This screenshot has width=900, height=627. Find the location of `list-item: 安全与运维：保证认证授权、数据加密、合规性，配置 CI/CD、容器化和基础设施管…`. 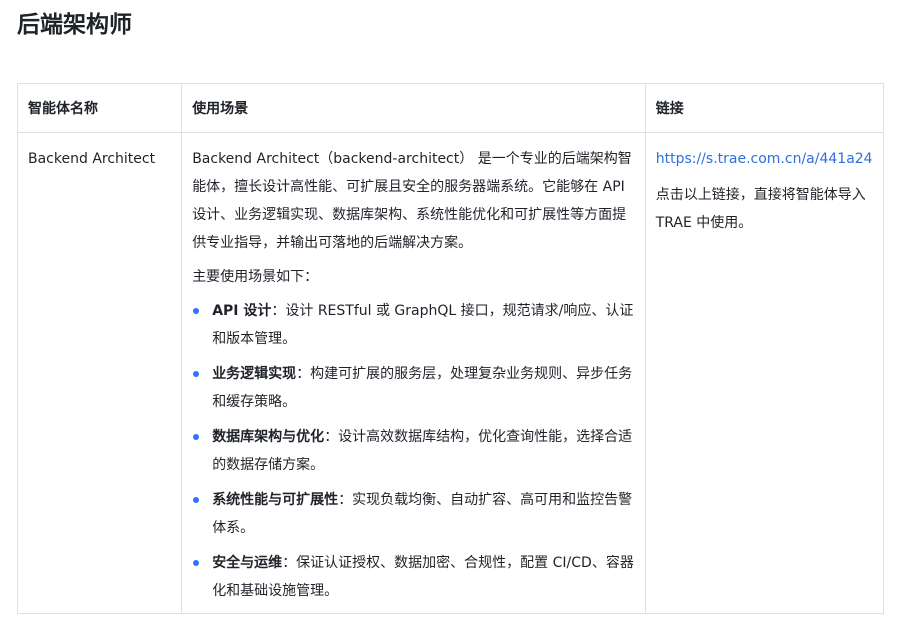

list-item: 安全与运维：保证认证授权、数据加密、合规性，配置 CI/CD、容器化和基础设施管… is located at coordinates (413, 577).